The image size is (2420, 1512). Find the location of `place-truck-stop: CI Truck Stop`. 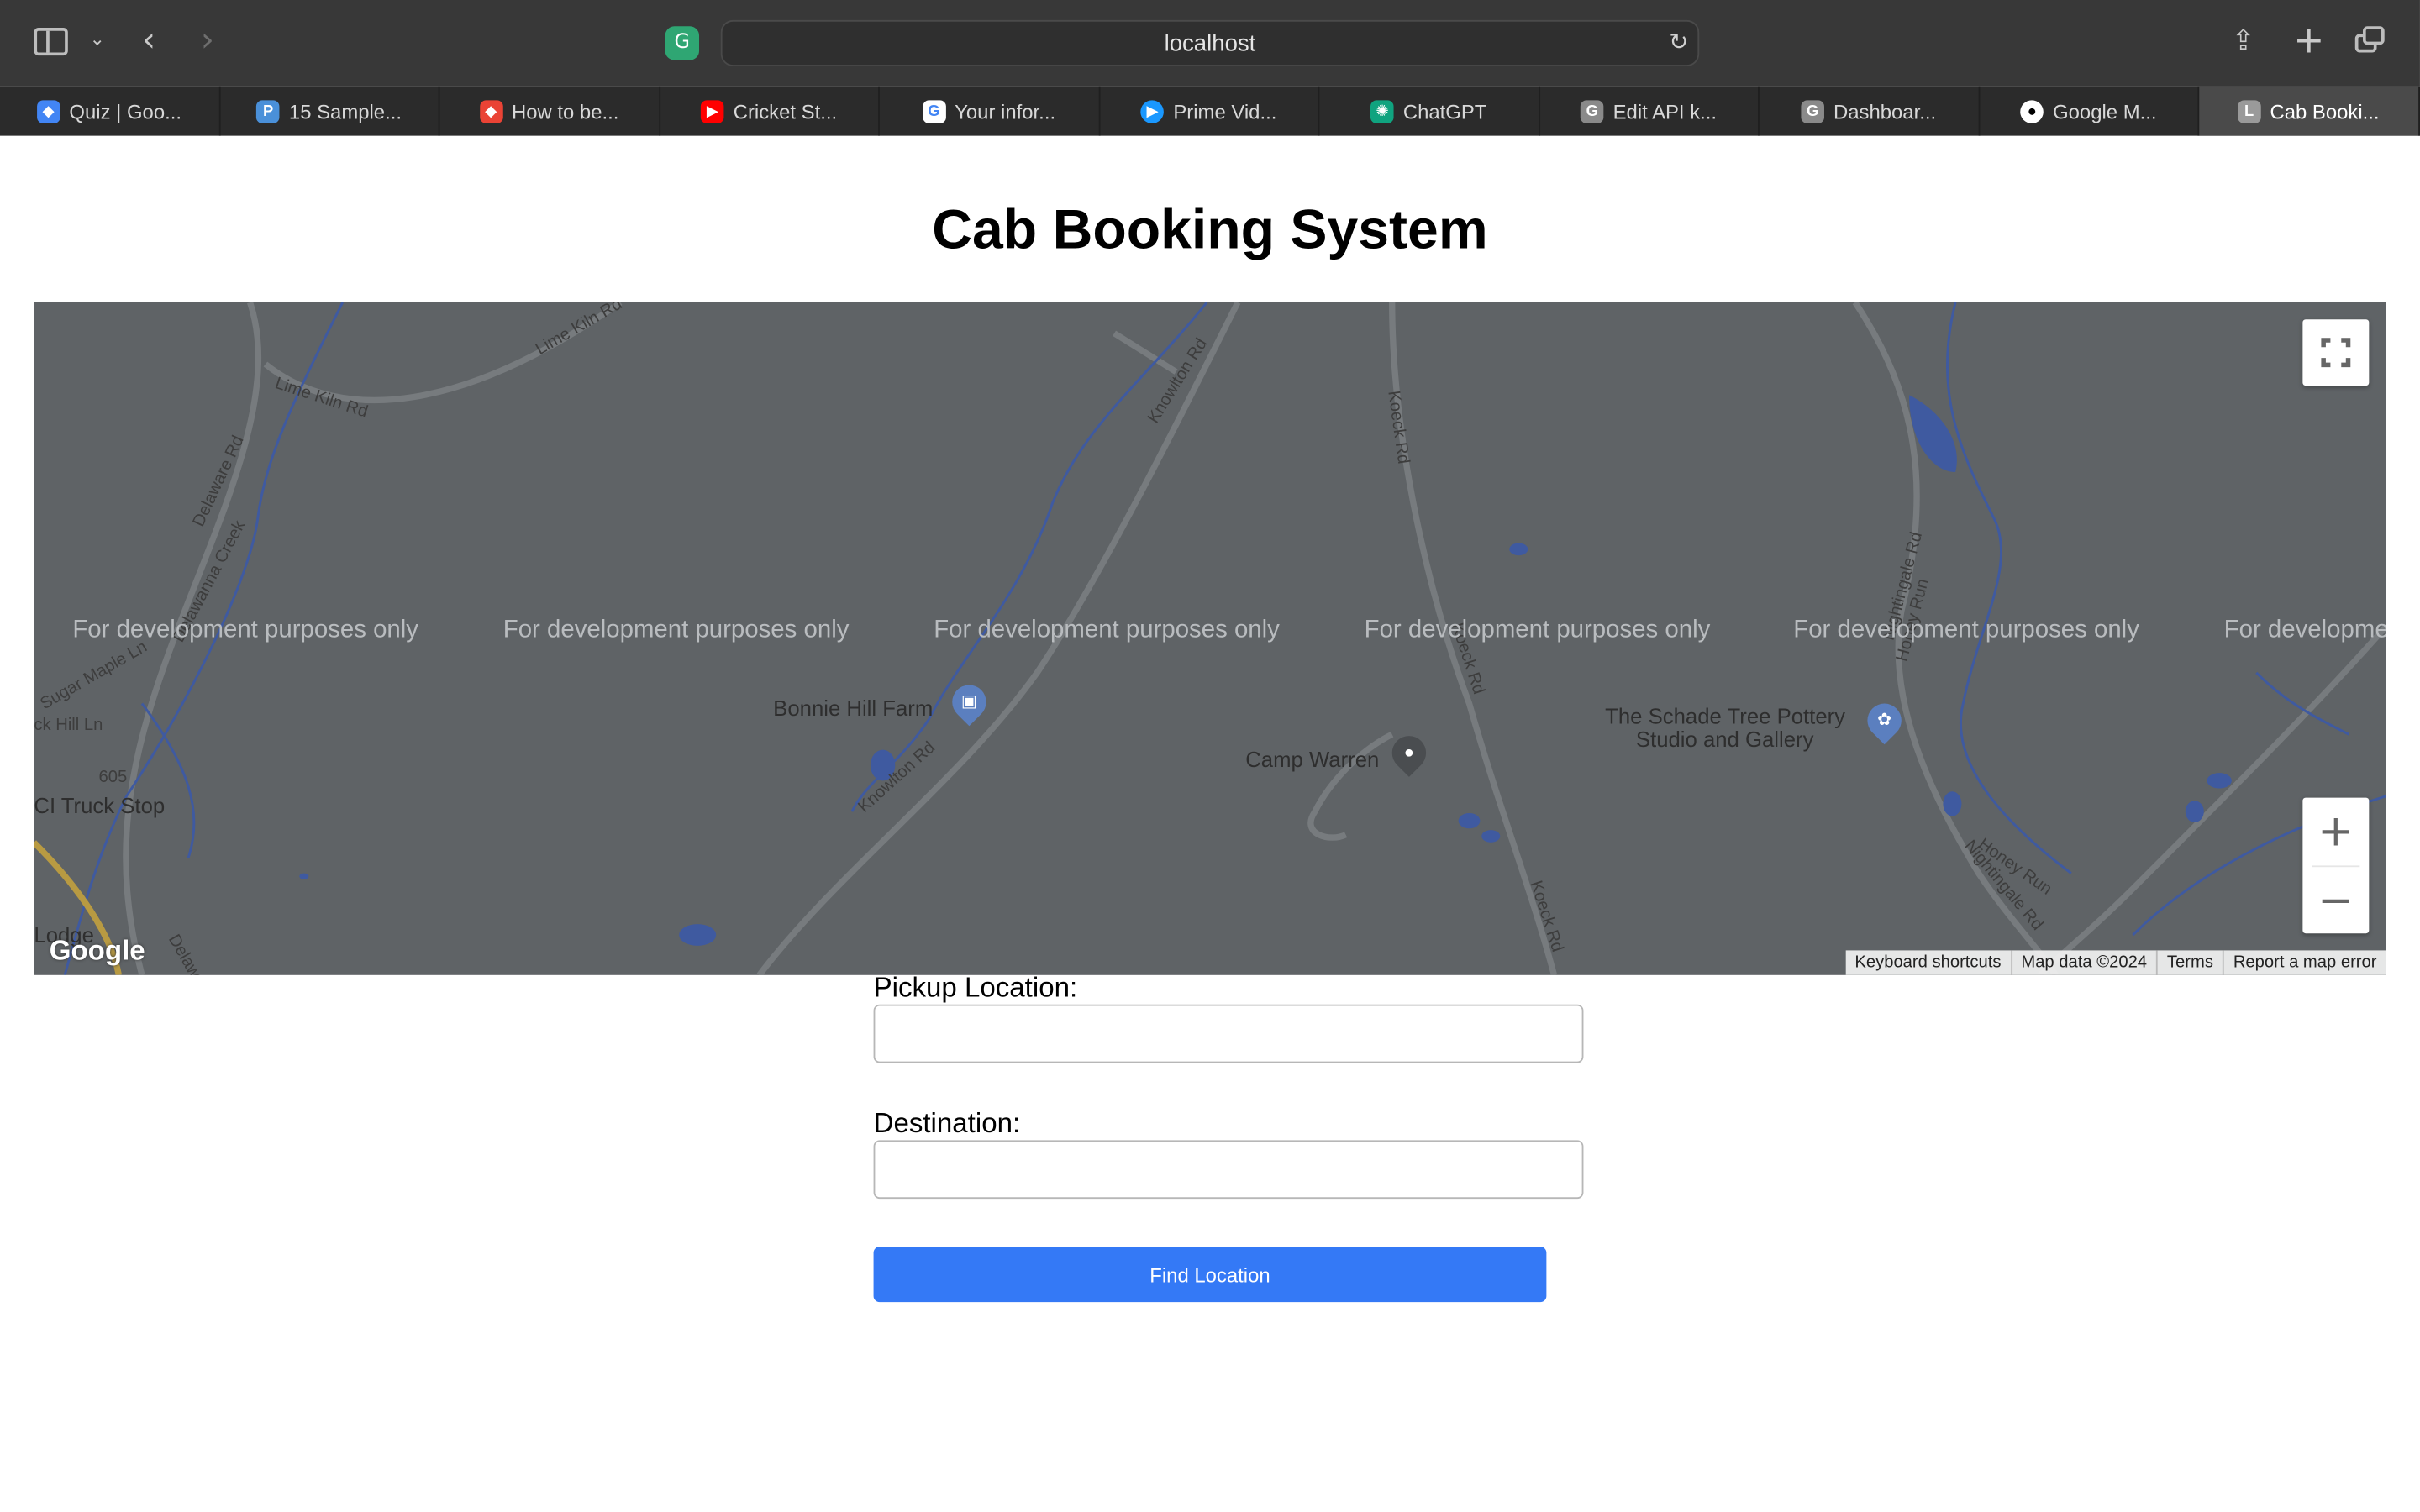

place-truck-stop: CI Truck Stop is located at coordinates (99, 805).